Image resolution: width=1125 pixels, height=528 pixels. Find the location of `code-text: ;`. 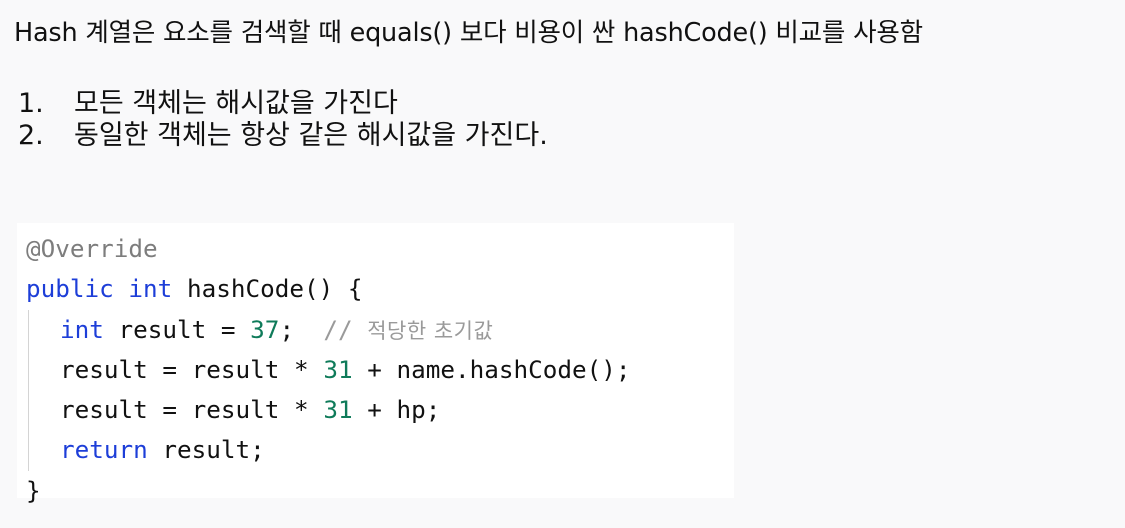

code-text: ; is located at coordinates (301, 329).